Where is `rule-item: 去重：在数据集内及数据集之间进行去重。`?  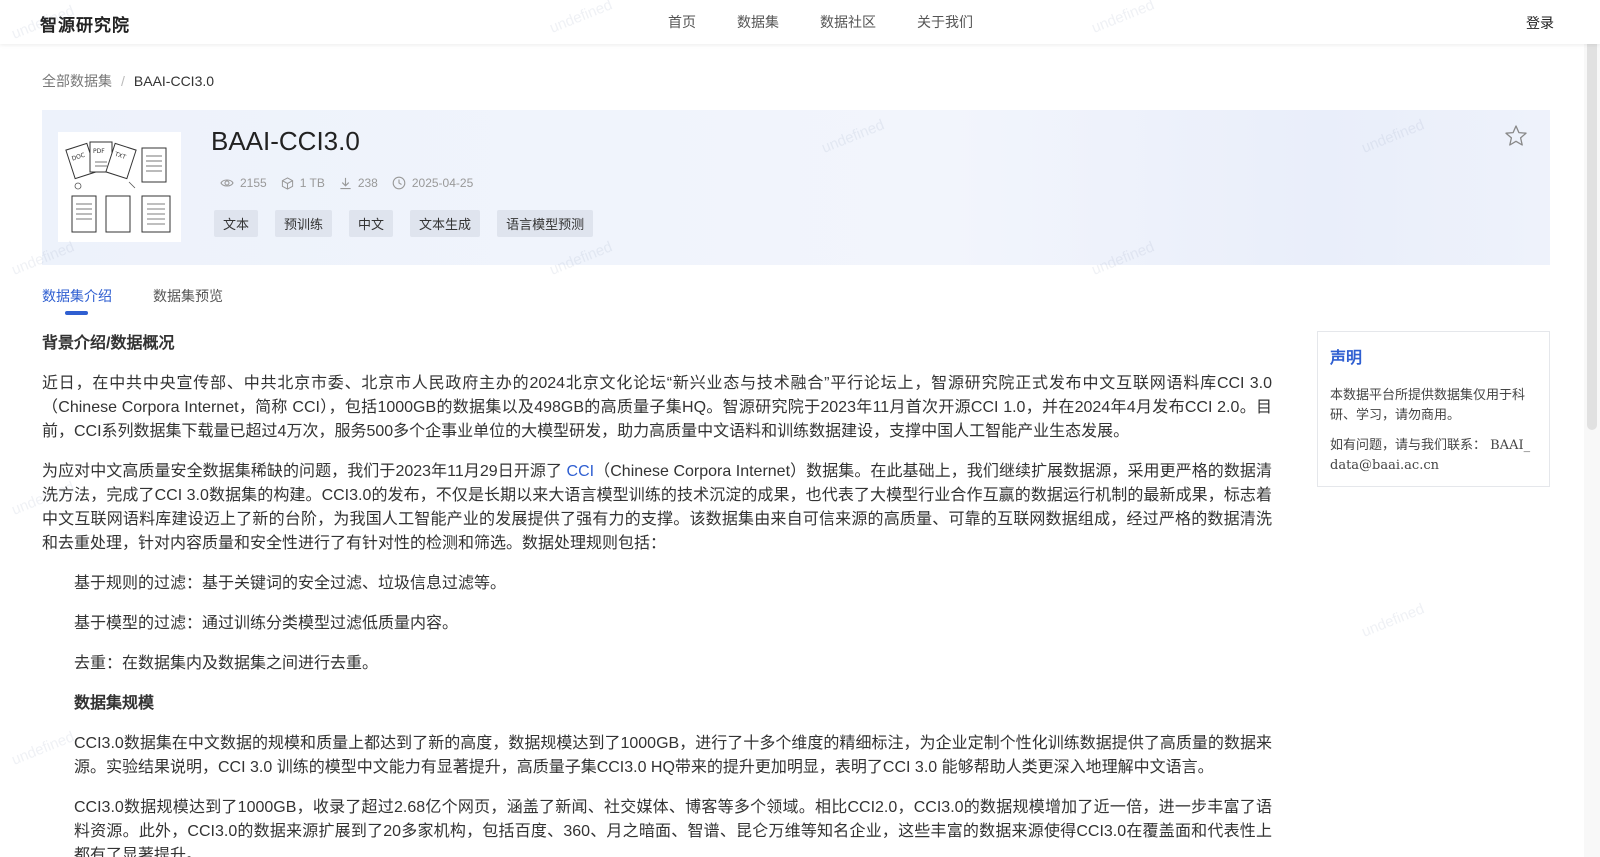
rule-item: 去重：在数据集内及数据集之间进行去重。 is located at coordinates (226, 663).